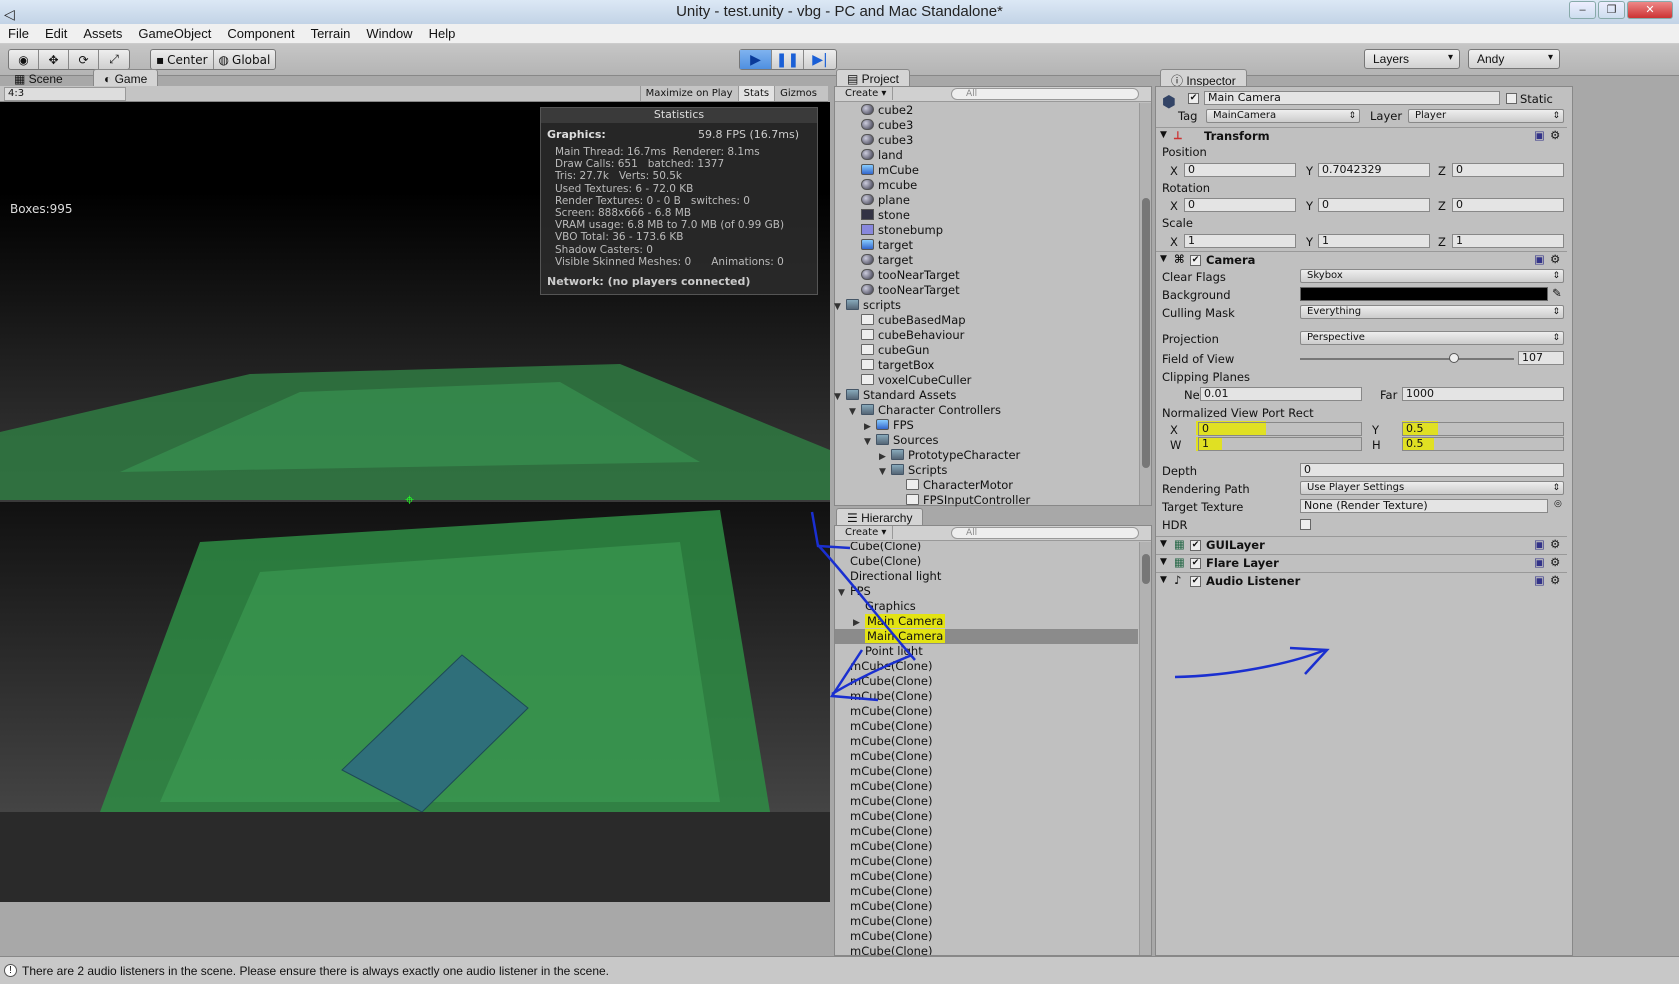 Image resolution: width=1679 pixels, height=984 pixels. What do you see at coordinates (854, 591) in the screenshot?
I see `hierarchy-row: ▼ FPS` at bounding box center [854, 591].